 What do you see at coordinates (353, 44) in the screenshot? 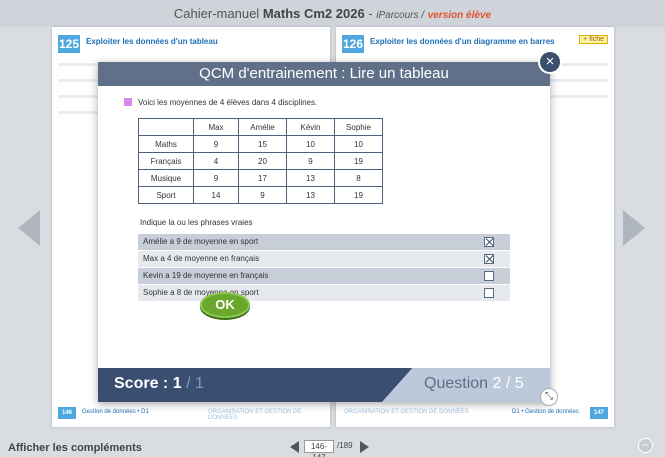
I see `page-number: 126` at bounding box center [353, 44].